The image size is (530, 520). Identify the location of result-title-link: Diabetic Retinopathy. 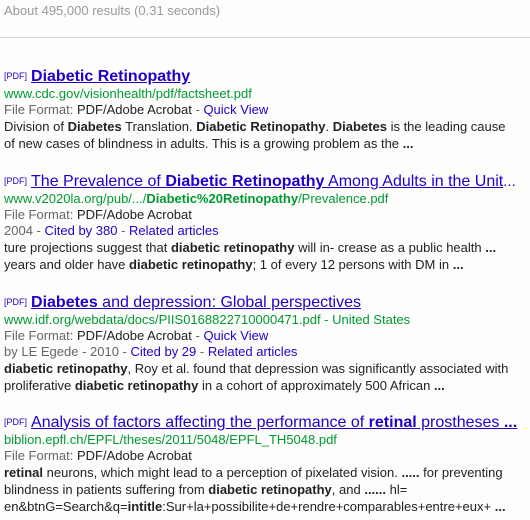
(110, 76).